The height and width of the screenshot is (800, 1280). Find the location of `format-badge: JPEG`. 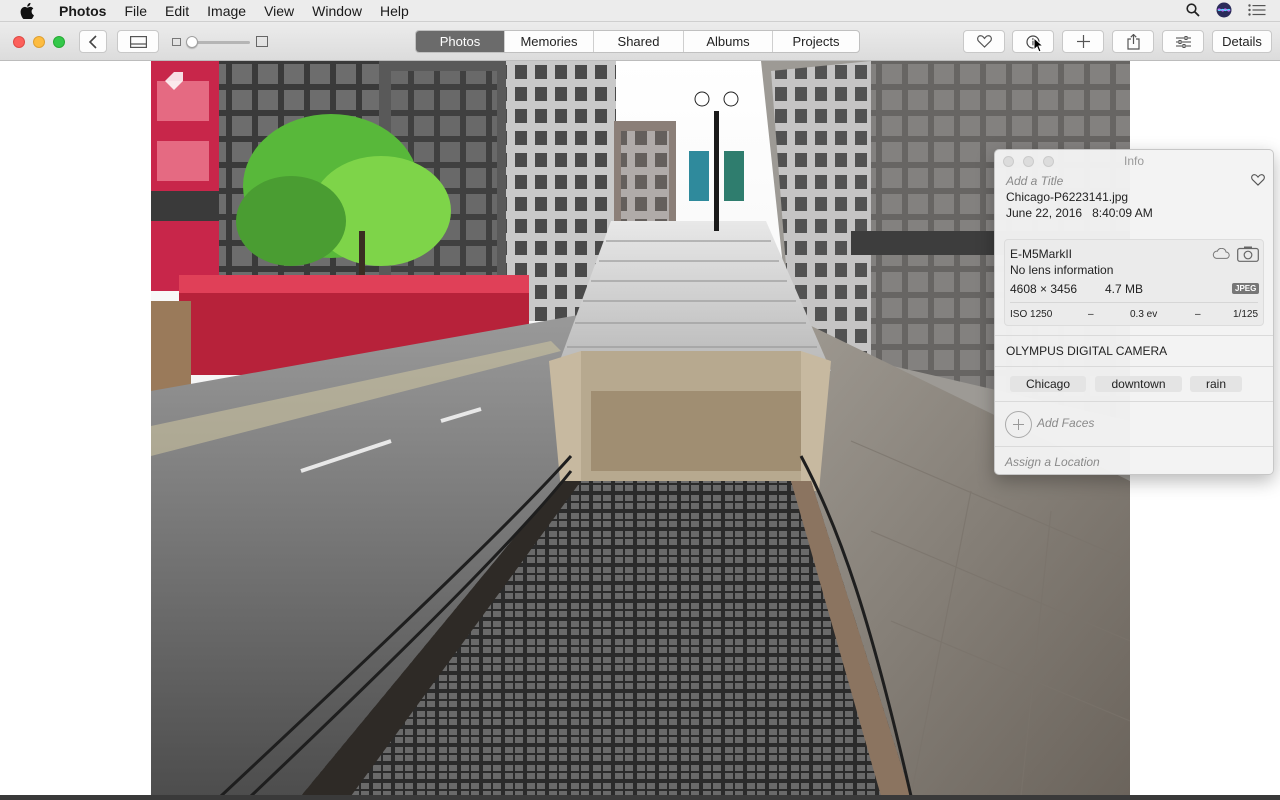

format-badge: JPEG is located at coordinates (1246, 288).